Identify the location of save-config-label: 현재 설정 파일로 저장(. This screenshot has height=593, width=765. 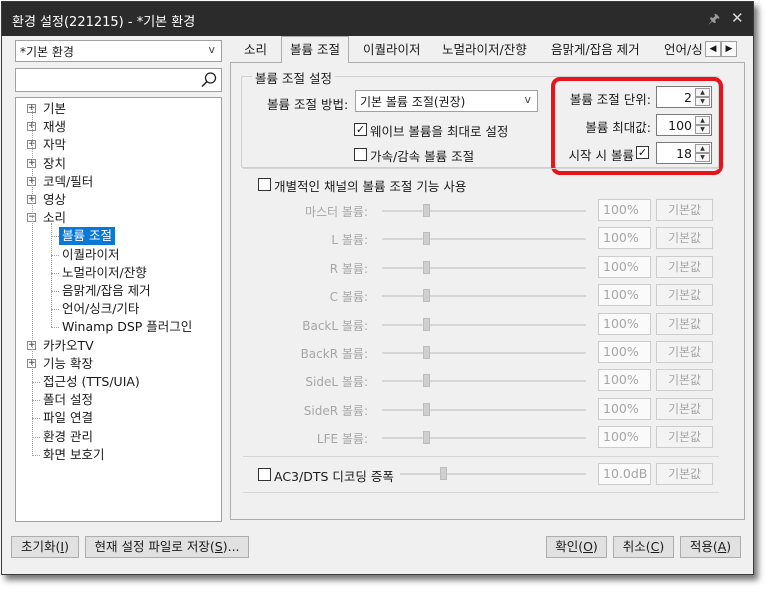
(154, 546).